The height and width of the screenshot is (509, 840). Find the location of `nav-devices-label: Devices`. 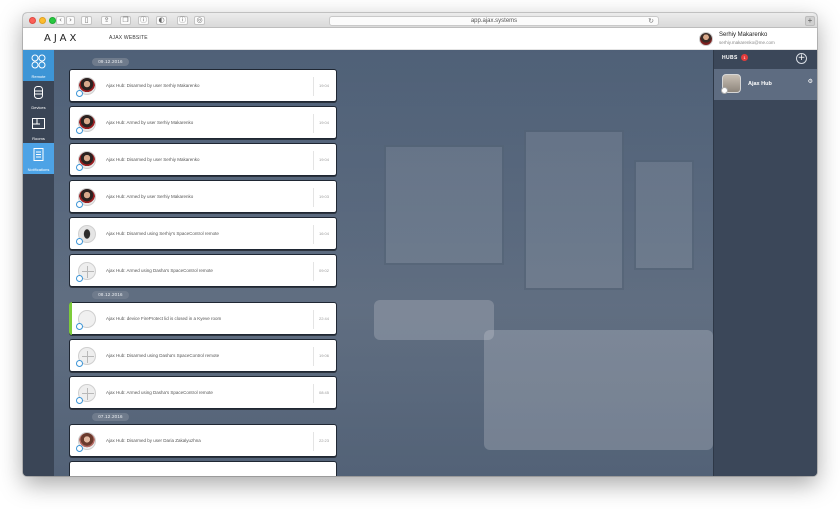

nav-devices-label: Devices is located at coordinates (38, 107).